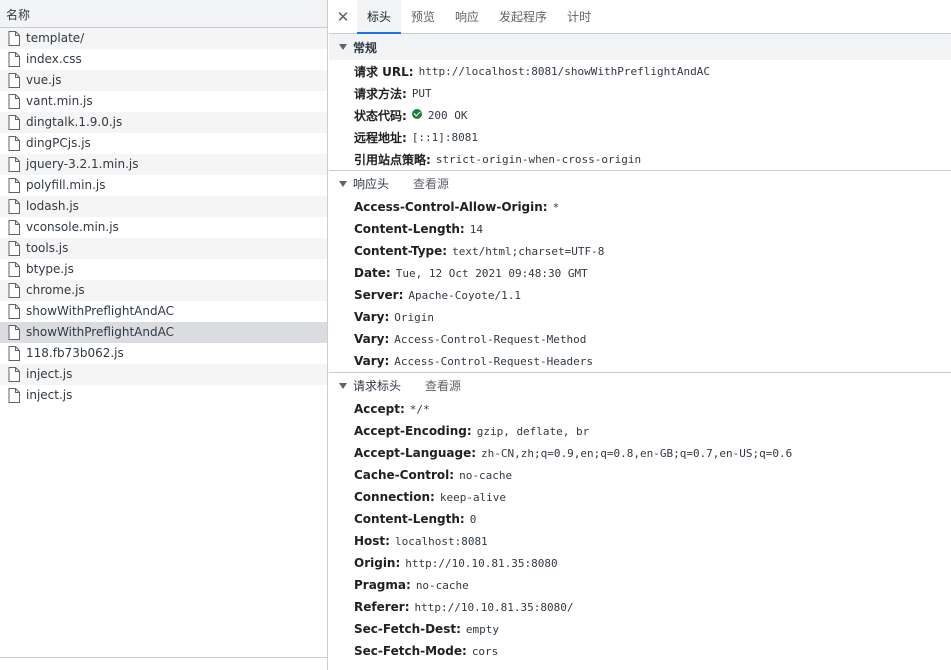 The height and width of the screenshot is (670, 951). Describe the element at coordinates (414, 317) in the screenshot. I see `header-value: Origin` at that location.